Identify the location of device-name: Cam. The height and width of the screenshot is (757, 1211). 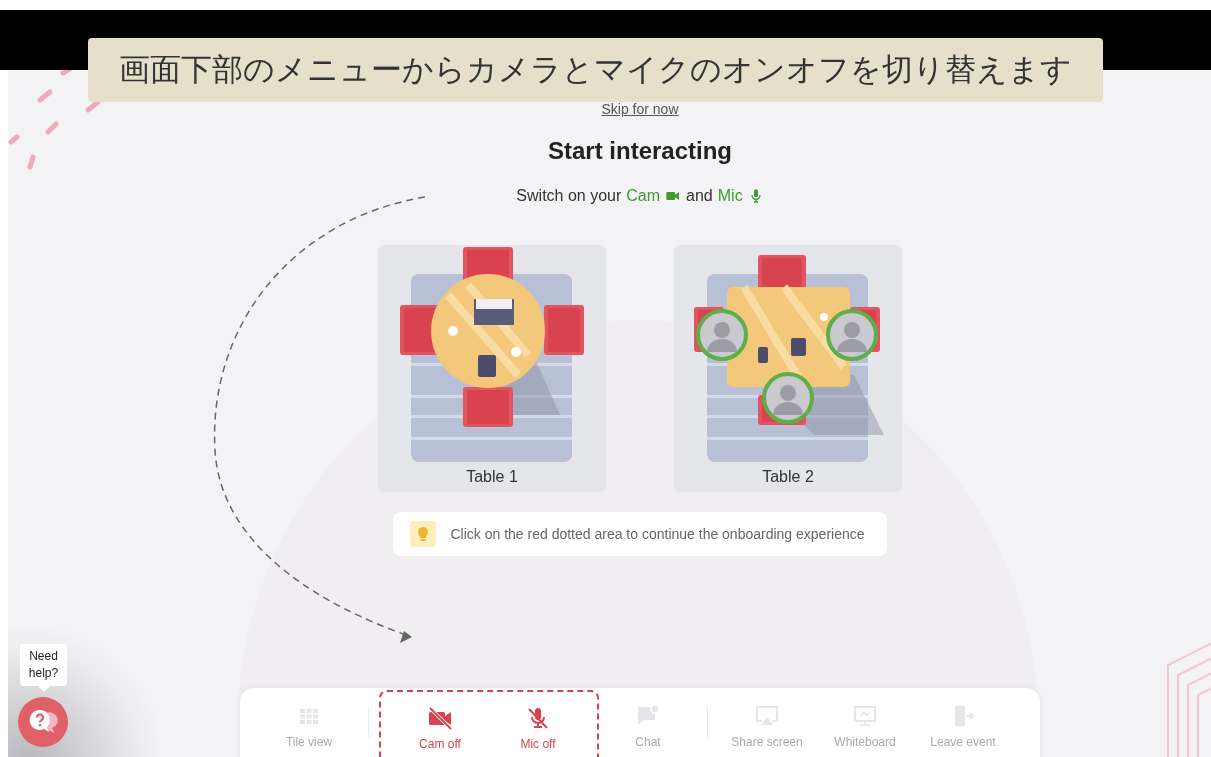
(643, 196).